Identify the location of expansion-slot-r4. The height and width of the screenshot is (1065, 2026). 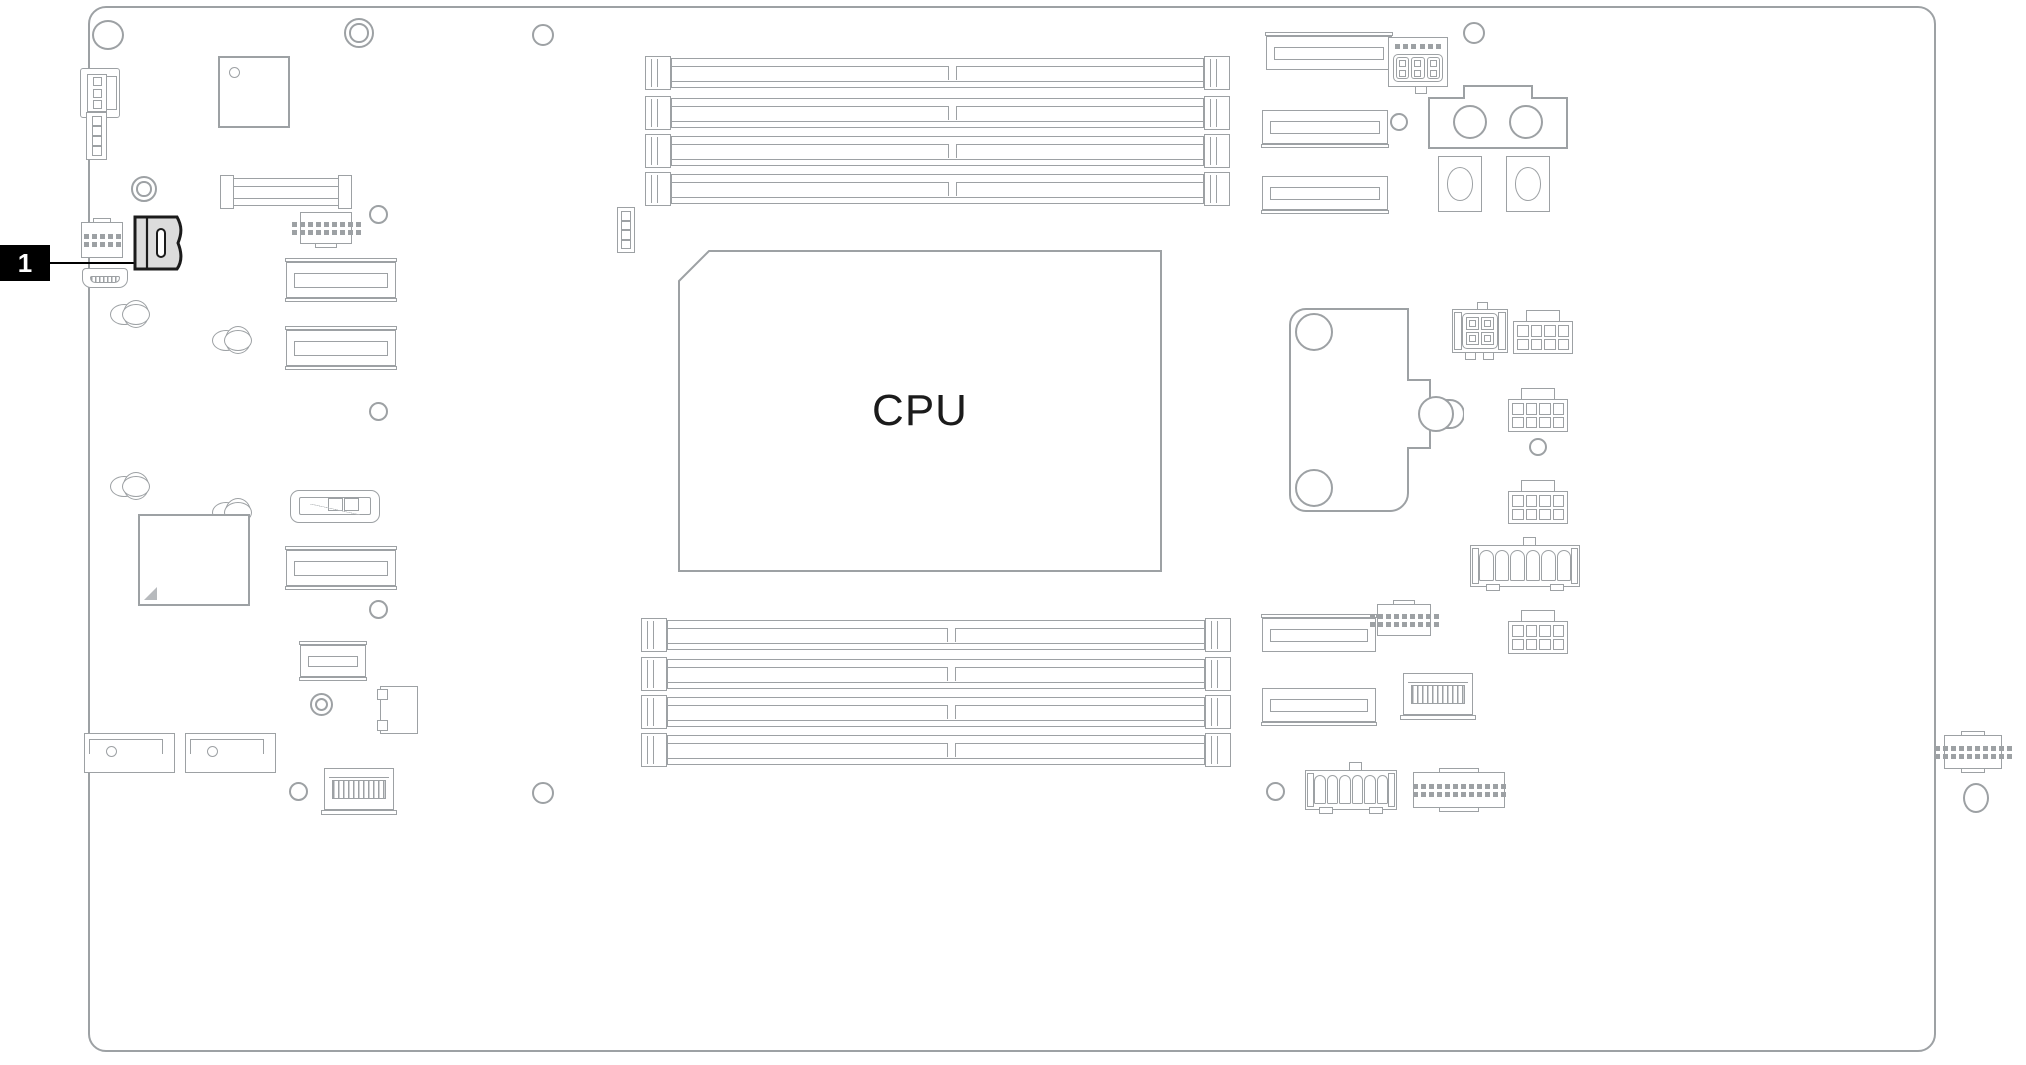
(1319, 633).